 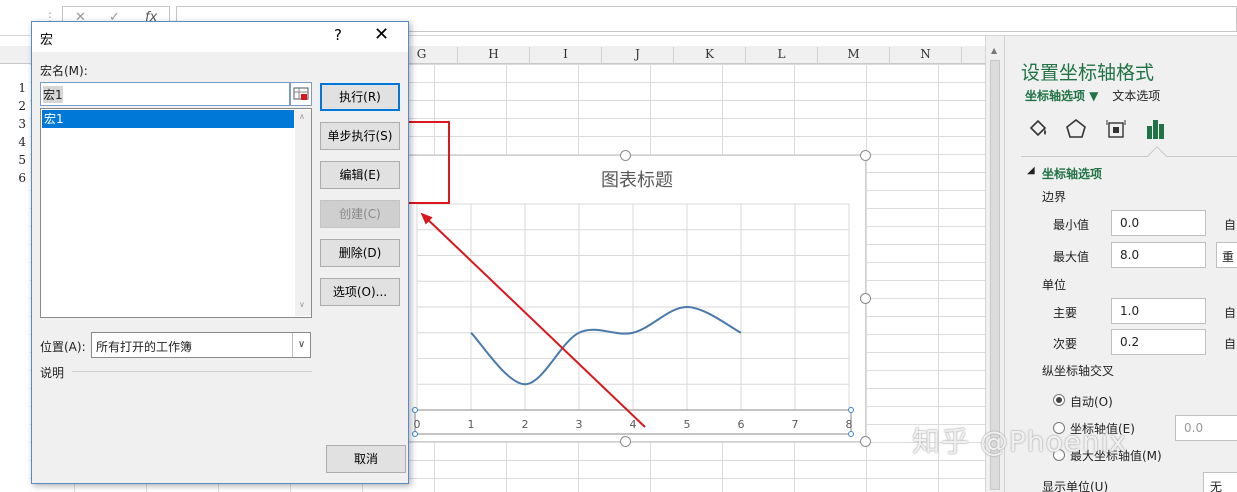 What do you see at coordinates (606, 345) in the screenshot?
I see `series-line` at bounding box center [606, 345].